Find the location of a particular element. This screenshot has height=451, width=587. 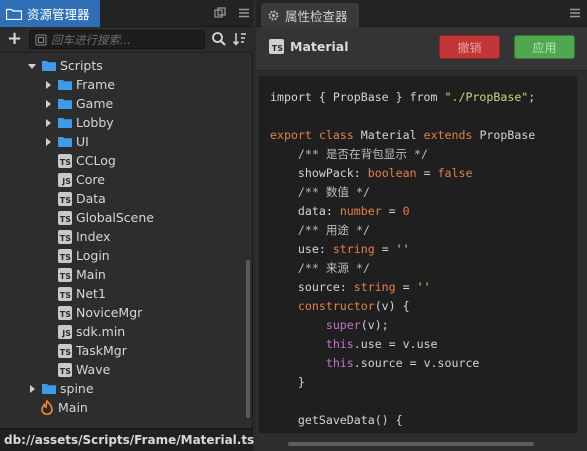

code-token: use: is located at coordinates (301, 249).